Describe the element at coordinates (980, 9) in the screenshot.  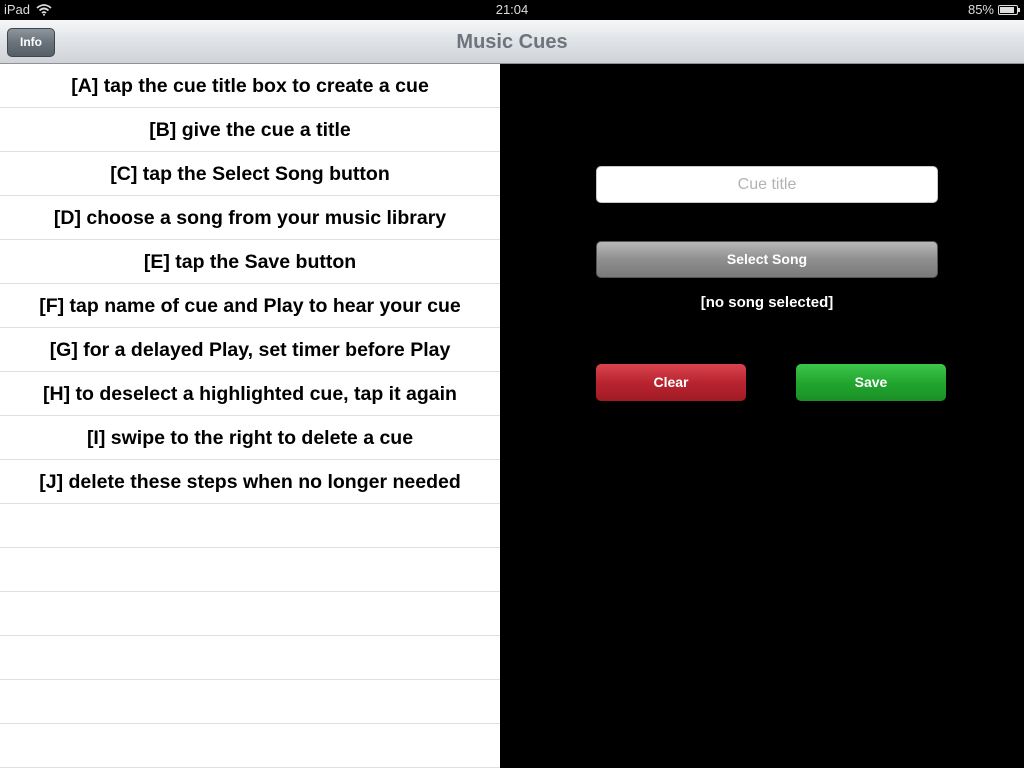
I see `battery-percent: 85%` at that location.